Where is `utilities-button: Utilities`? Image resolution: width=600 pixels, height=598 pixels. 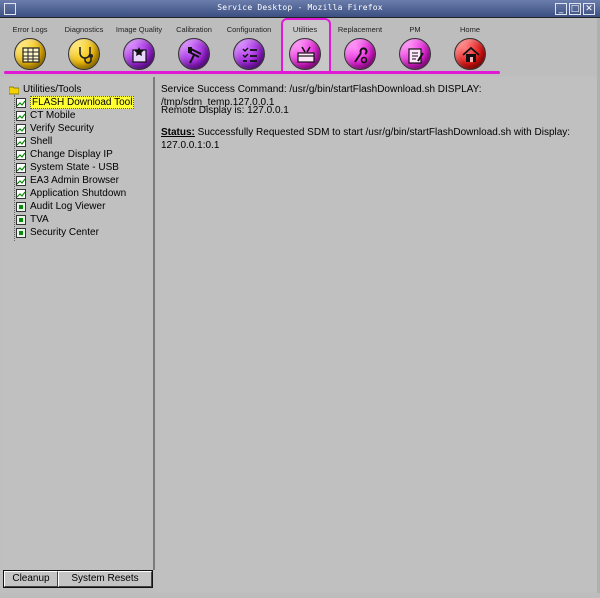
utilities-button: Utilities is located at coordinates (305, 49).